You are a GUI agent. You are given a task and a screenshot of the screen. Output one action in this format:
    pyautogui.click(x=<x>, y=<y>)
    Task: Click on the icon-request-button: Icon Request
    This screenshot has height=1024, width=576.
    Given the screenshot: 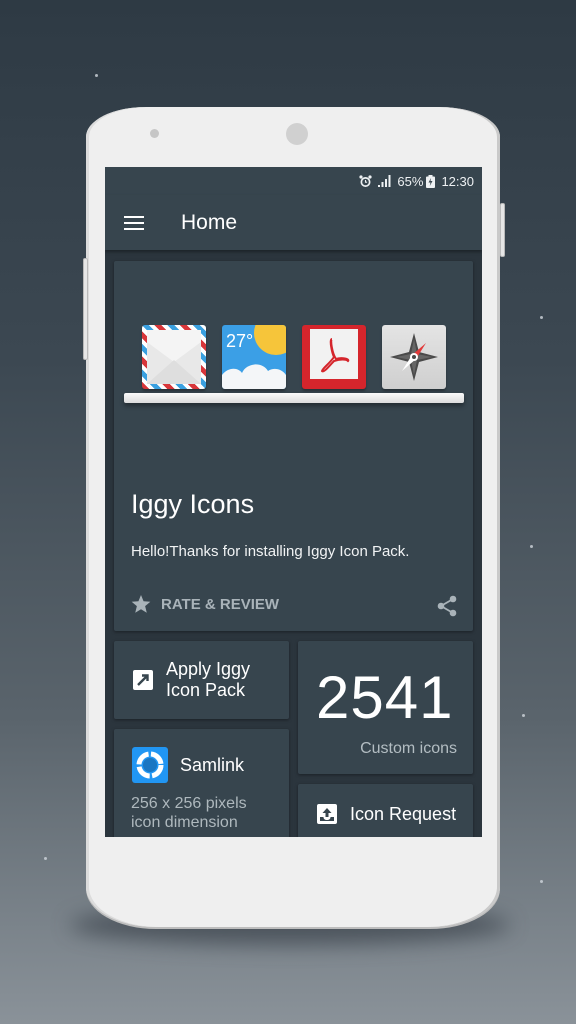 What is the action you would take?
    pyautogui.click(x=385, y=810)
    